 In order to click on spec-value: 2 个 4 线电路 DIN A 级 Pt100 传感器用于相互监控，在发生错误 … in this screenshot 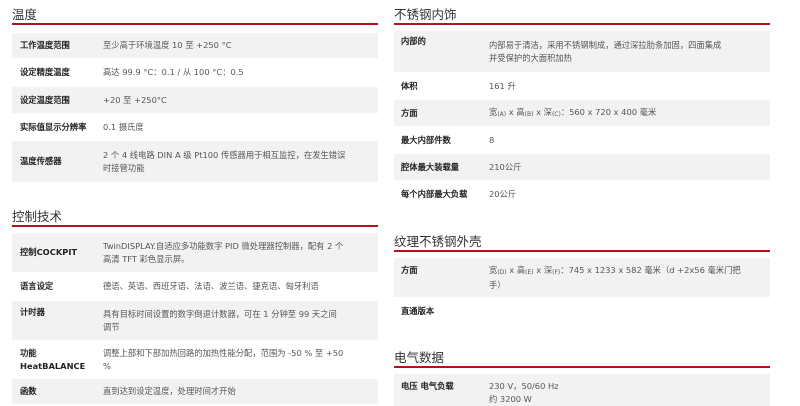, I will do `click(238, 162)`.